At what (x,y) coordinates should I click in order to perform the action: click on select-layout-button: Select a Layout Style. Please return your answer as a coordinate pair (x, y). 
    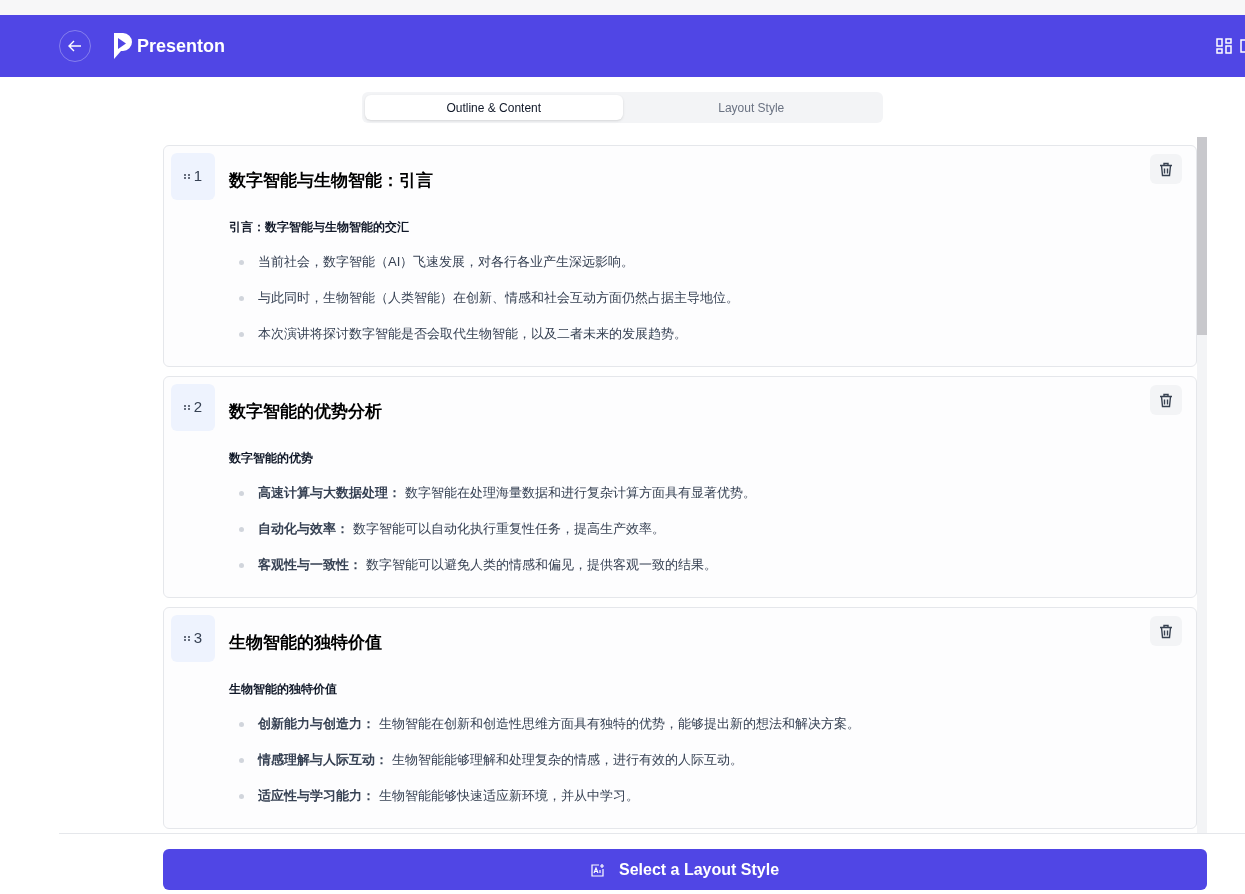
    Looking at the image, I should click on (685, 869).